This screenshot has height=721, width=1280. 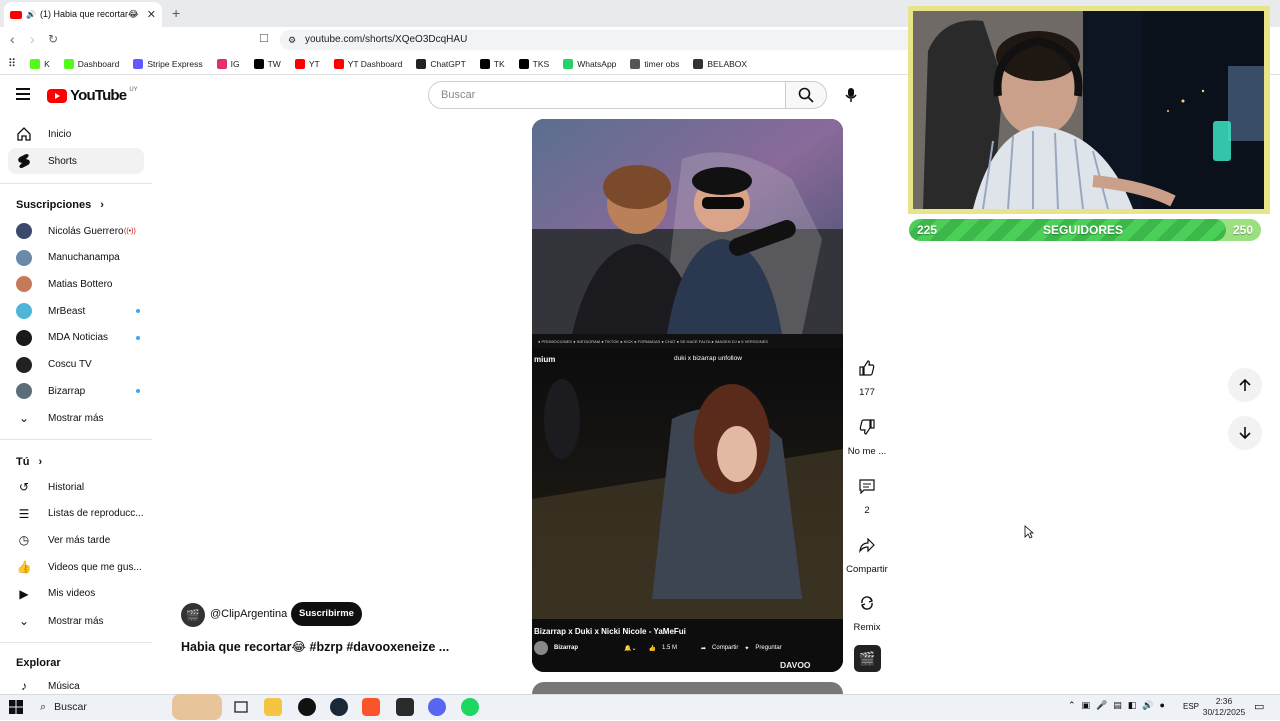 What do you see at coordinates (76, 418) in the screenshot?
I see `show-more-subscriptions: ⌄ Mostrar más` at bounding box center [76, 418].